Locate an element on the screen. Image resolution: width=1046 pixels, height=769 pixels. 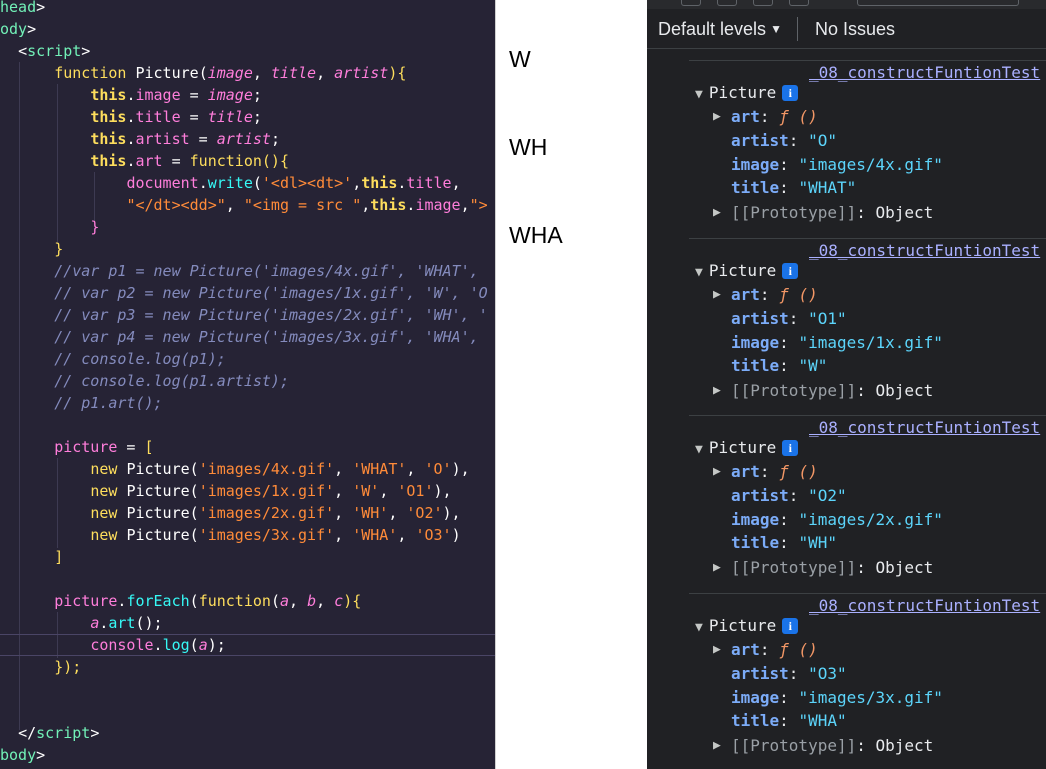
code-line: </script> is located at coordinates (49, 733).